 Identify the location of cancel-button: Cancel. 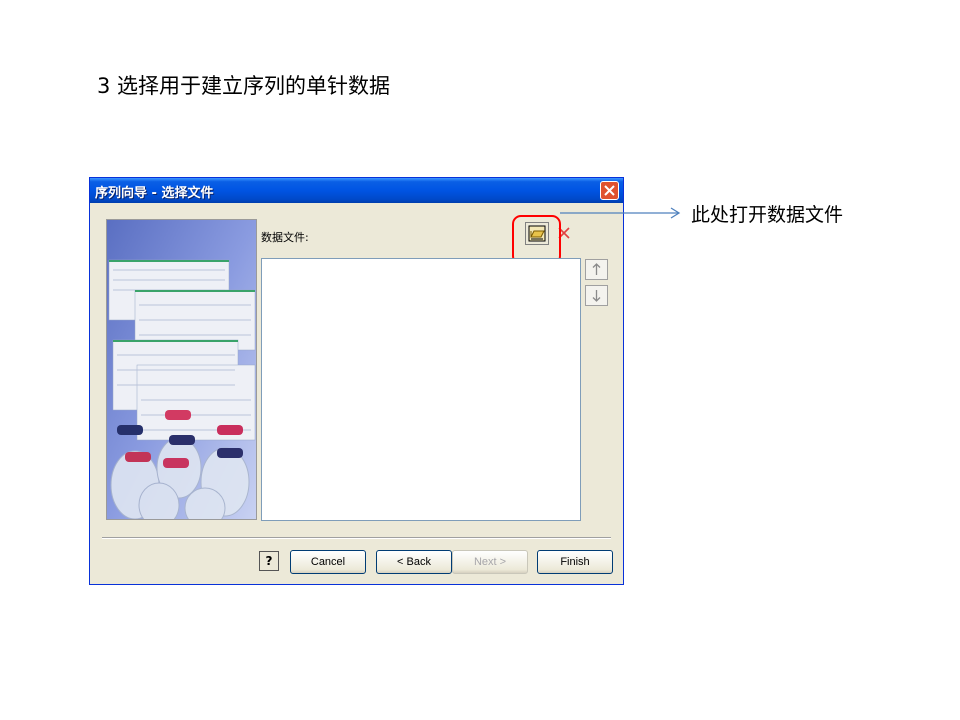
(328, 562).